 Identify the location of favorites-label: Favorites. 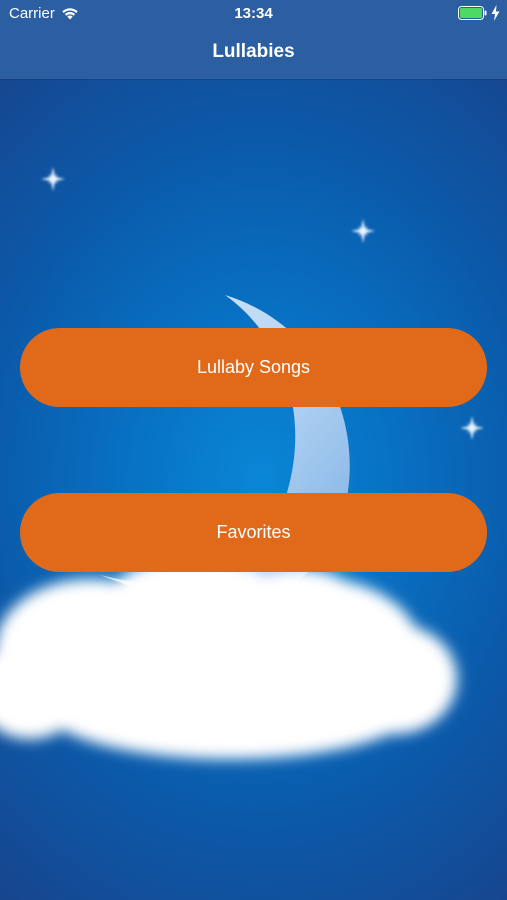
(253, 532).